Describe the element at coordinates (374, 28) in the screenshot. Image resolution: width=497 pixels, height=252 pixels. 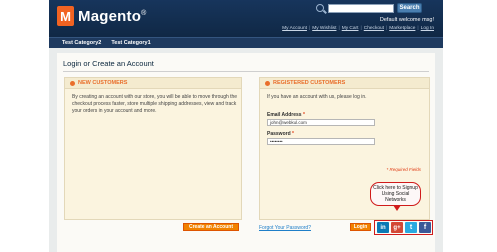
I see `link-checkout: Checkout` at that location.